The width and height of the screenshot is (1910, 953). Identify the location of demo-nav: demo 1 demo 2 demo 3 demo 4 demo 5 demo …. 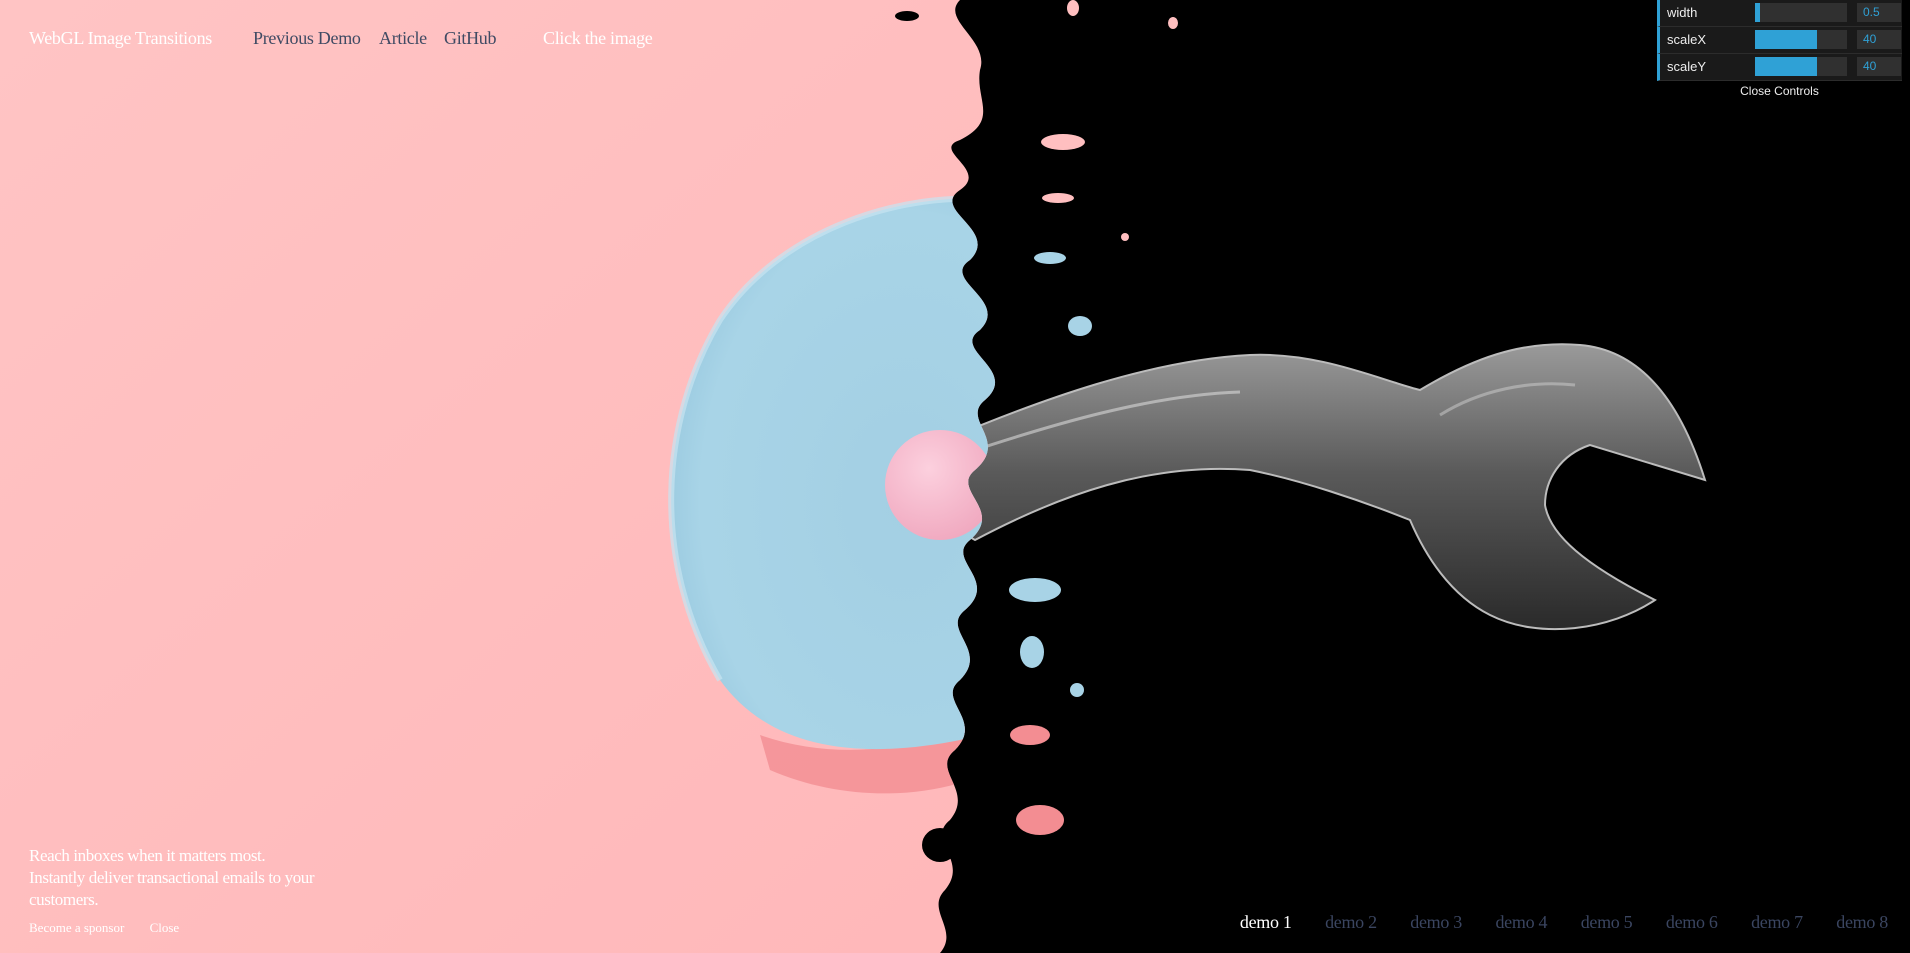
(1549, 922).